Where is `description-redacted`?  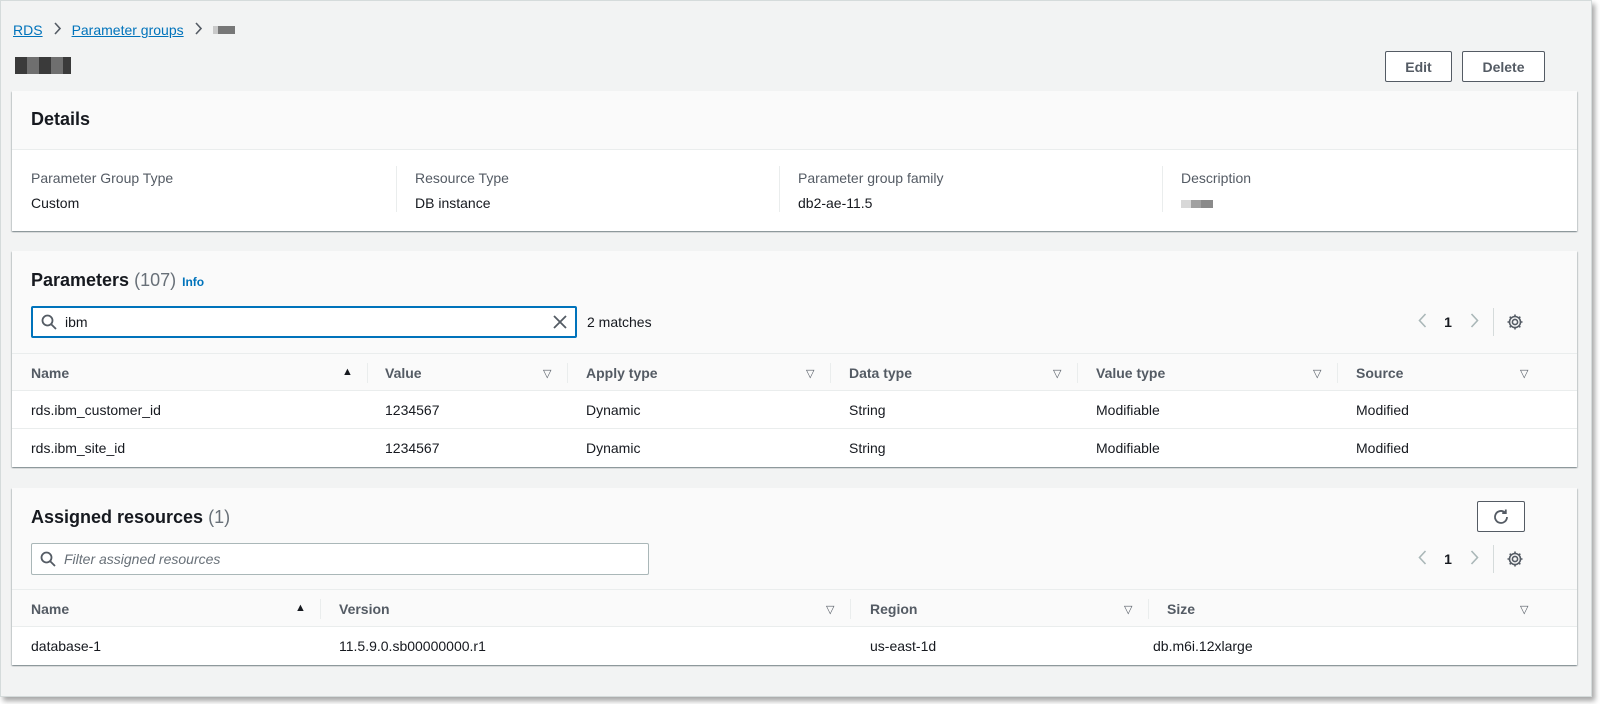 description-redacted is located at coordinates (1197, 204).